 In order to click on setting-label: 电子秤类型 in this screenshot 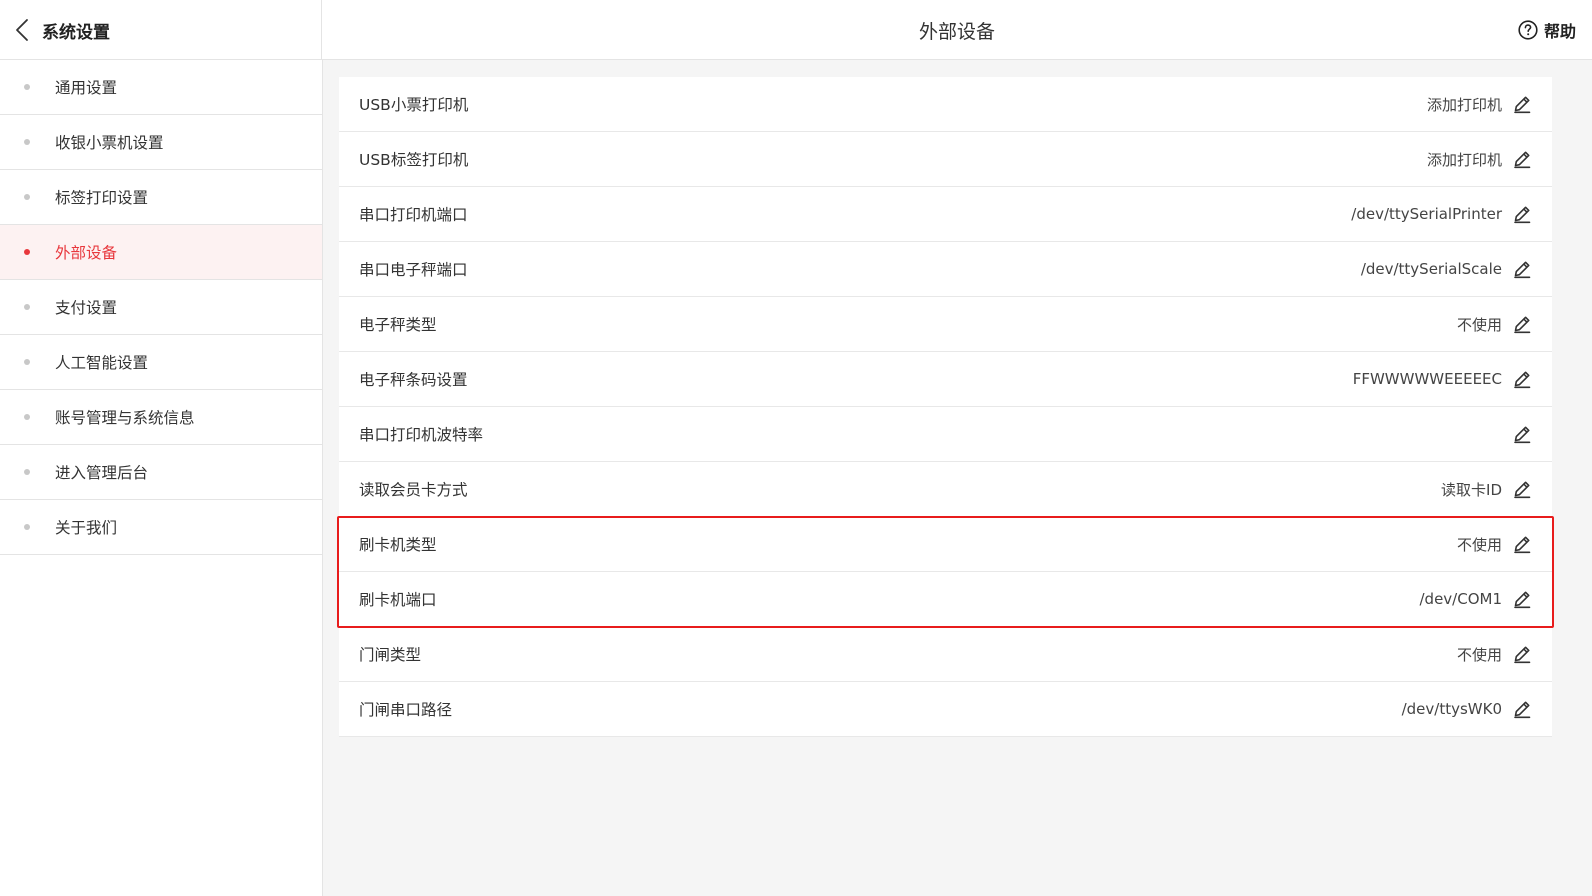, I will do `click(398, 325)`.